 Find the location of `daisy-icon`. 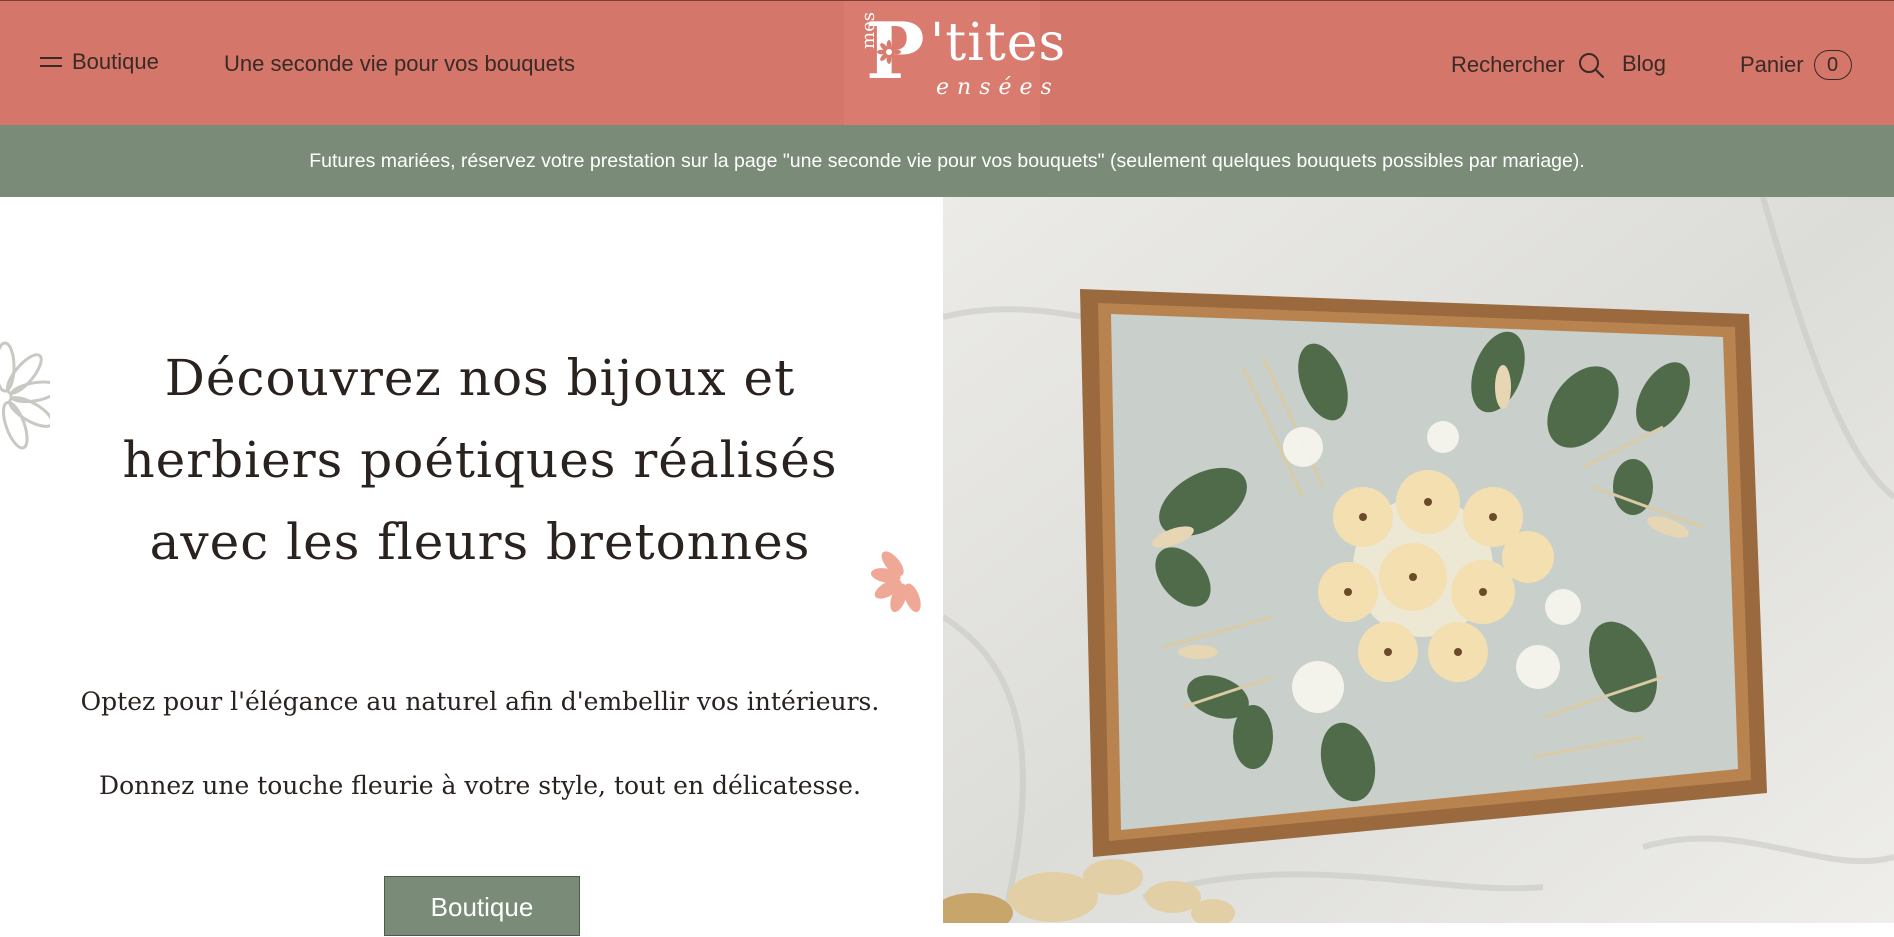

daisy-icon is located at coordinates (889, 52).